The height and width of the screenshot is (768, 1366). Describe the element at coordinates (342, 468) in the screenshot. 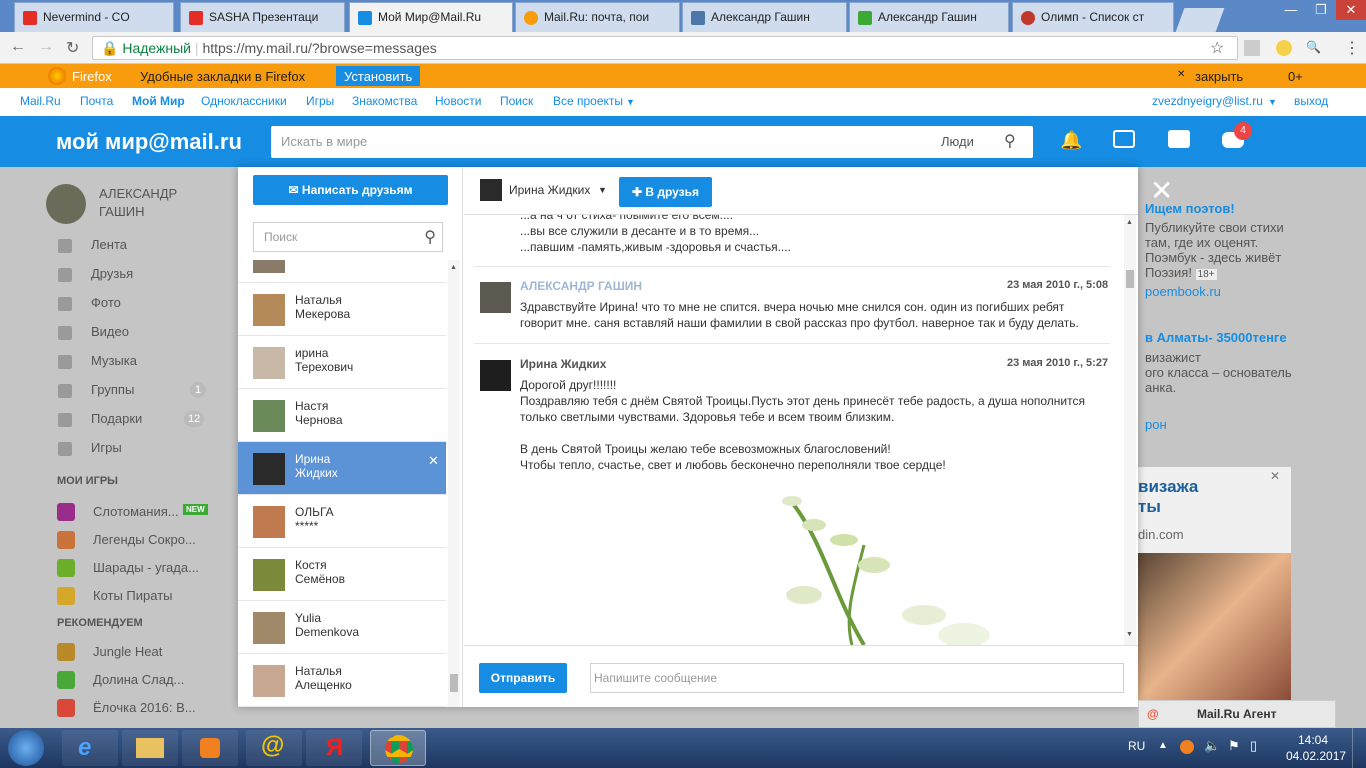

I see `contact-item: Ирина Жидких ✕` at that location.